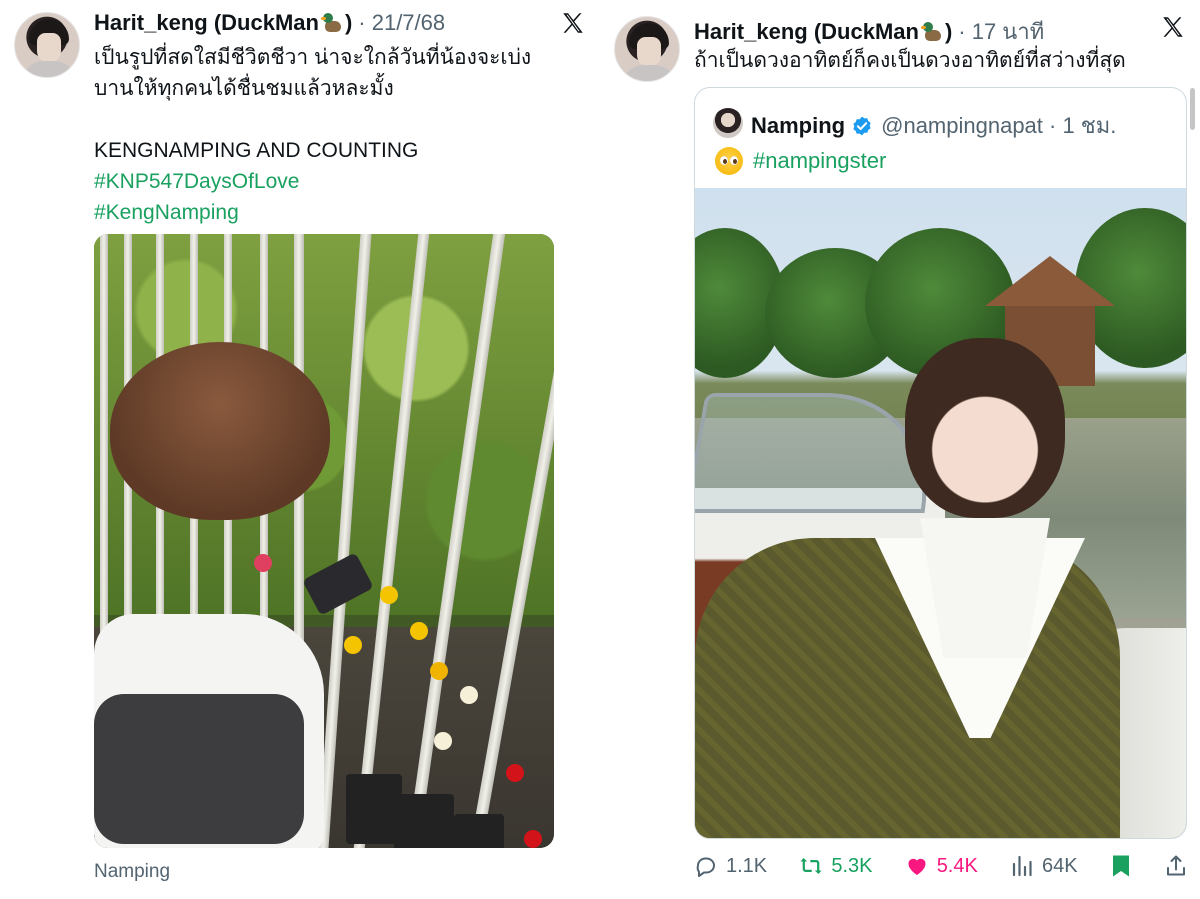 This screenshot has width=1200, height=899. What do you see at coordinates (705, 867) in the screenshot?
I see `reply-icon` at bounding box center [705, 867].